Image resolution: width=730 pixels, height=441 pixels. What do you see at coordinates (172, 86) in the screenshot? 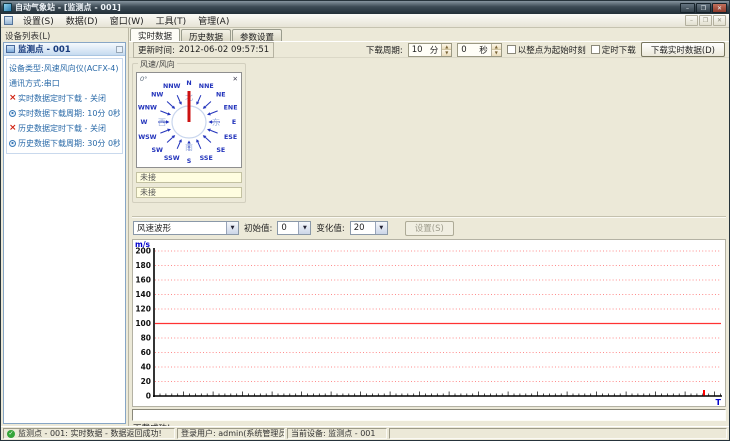
I see `svg-text: NNW` at bounding box center [172, 86].